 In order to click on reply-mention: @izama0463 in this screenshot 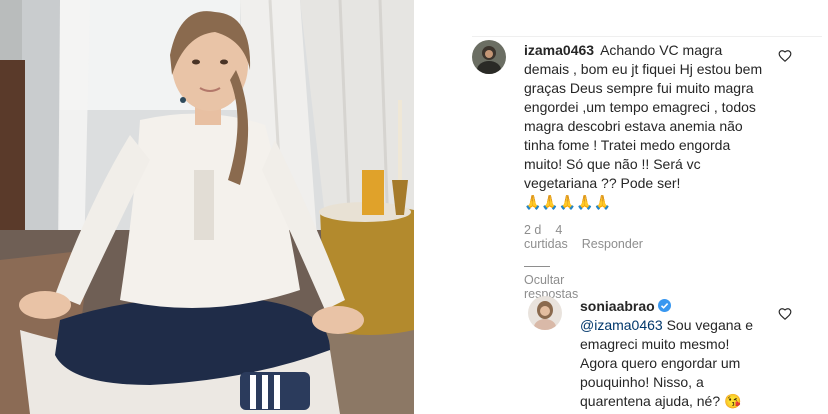, I will do `click(621, 325)`.